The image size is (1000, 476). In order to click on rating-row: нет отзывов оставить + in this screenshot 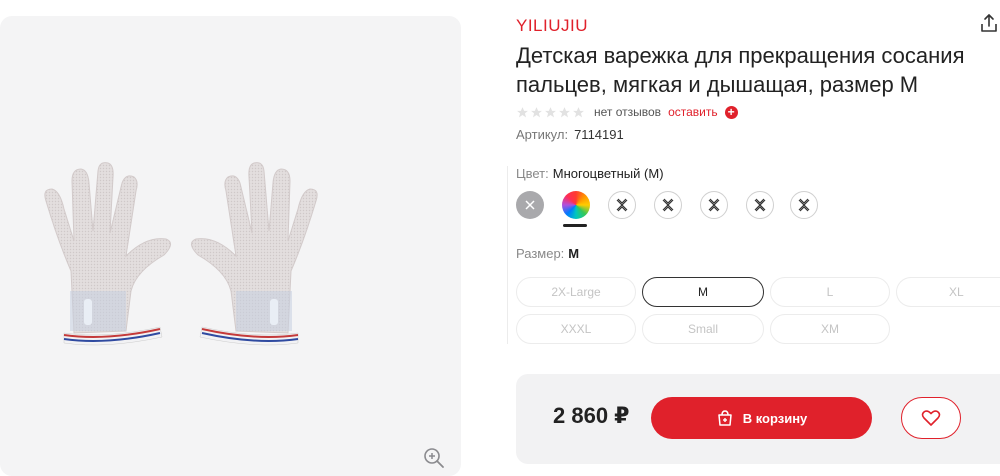, I will do `click(627, 112)`.